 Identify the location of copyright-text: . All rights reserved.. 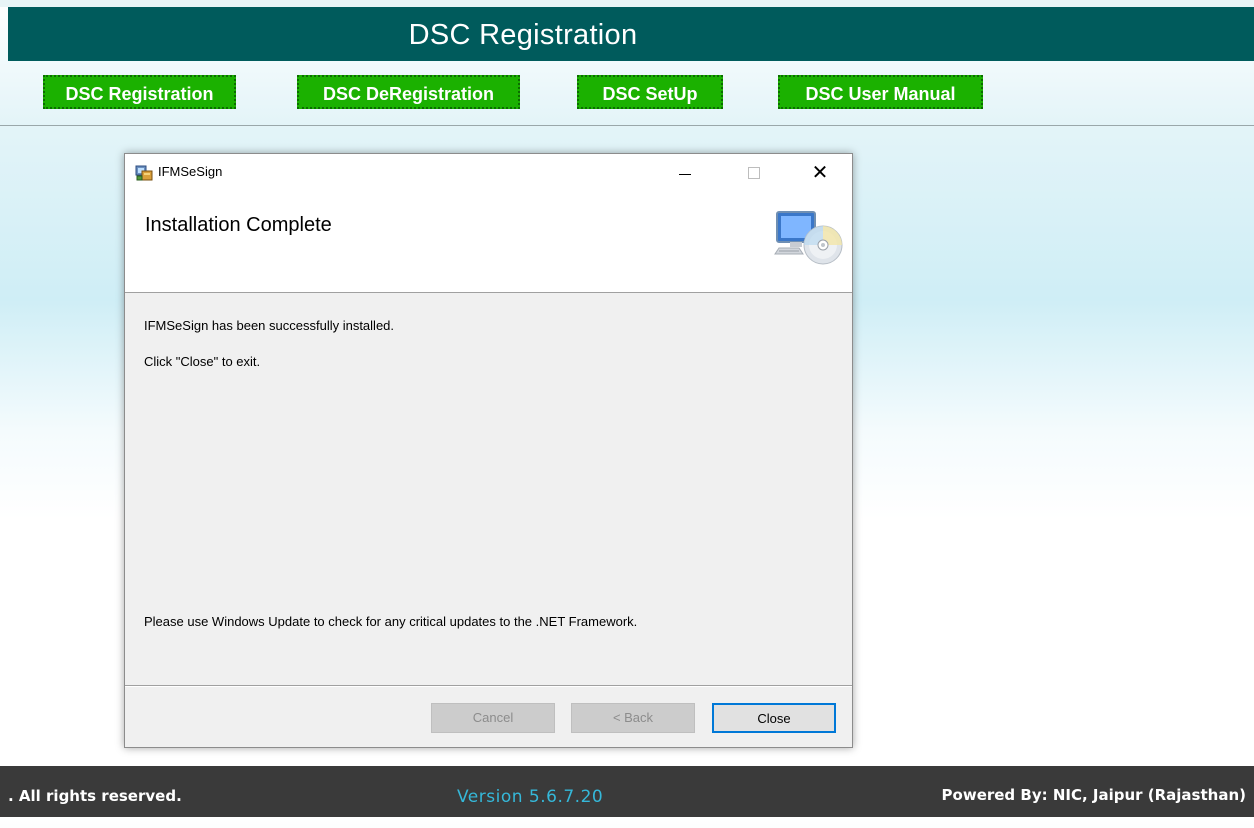
(95, 796).